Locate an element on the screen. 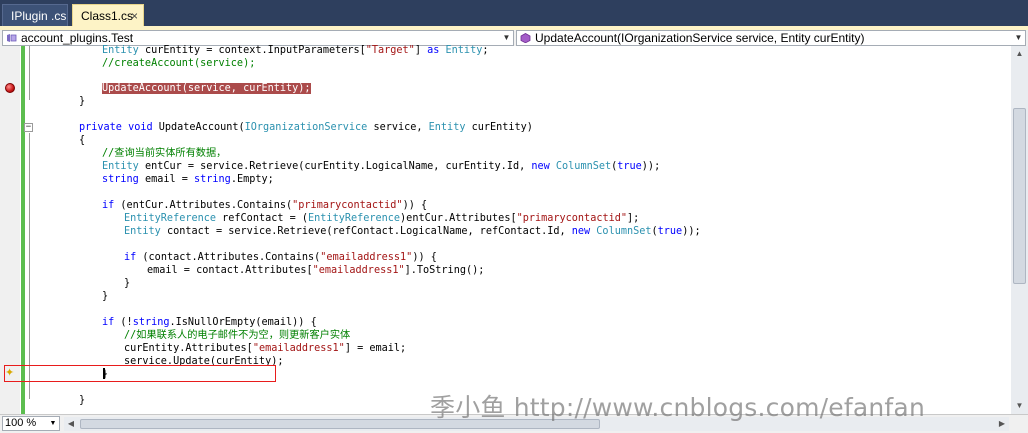 The image size is (1028, 433). tab-class1: Class1.cs × is located at coordinates (108, 15).